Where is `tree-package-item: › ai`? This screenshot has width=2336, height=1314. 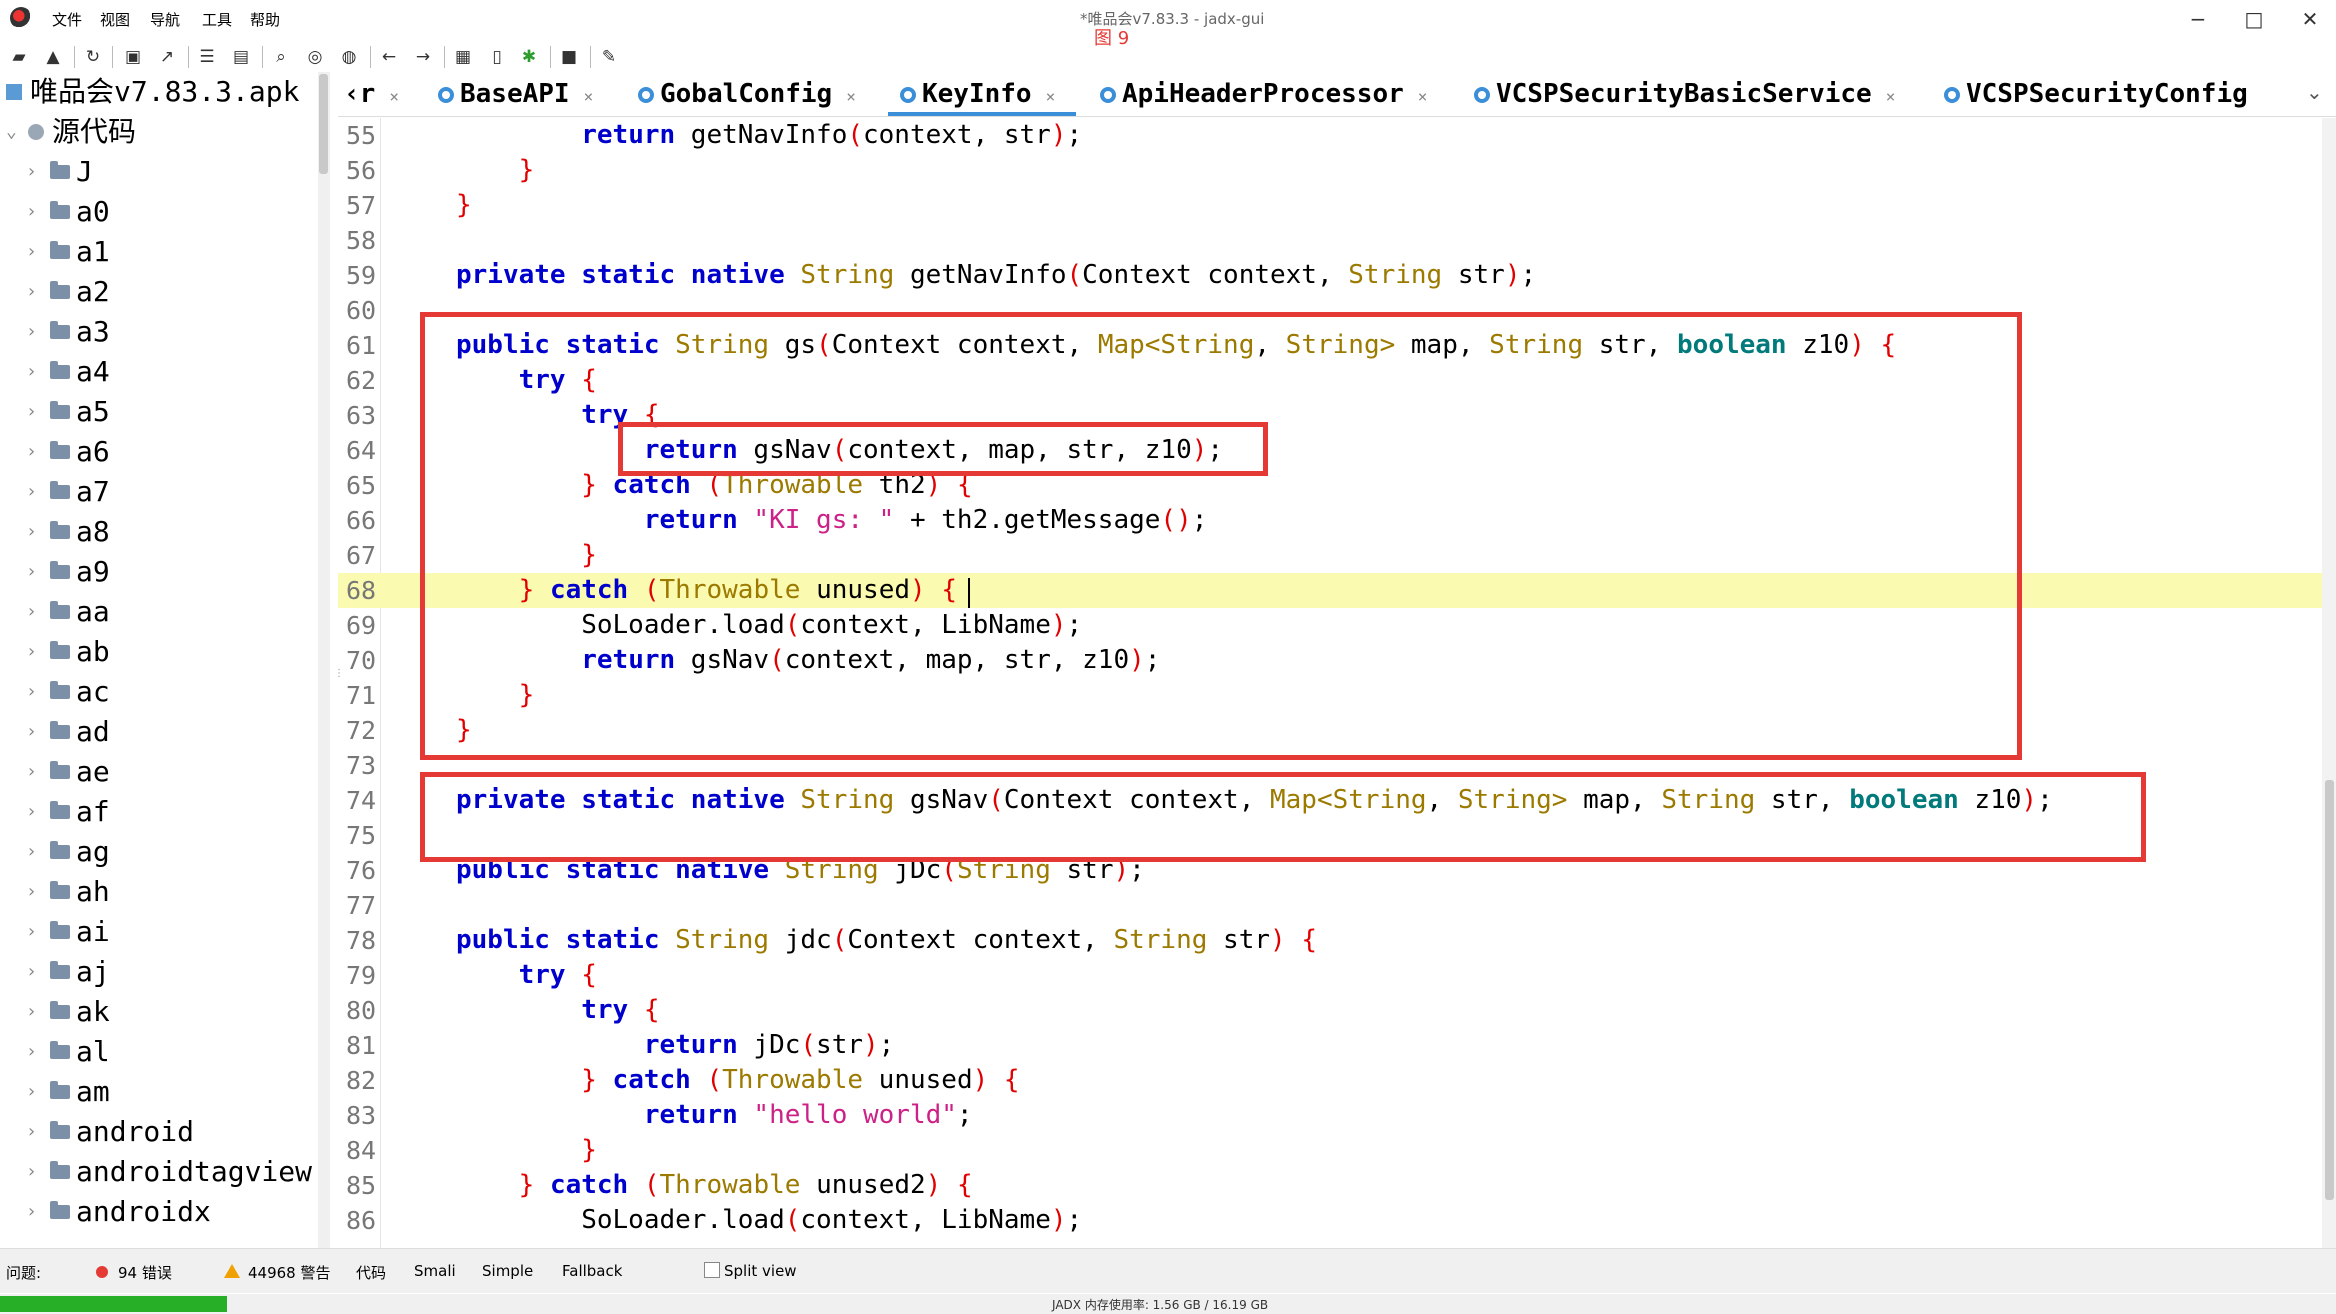 tree-package-item: › ai is located at coordinates (161, 932).